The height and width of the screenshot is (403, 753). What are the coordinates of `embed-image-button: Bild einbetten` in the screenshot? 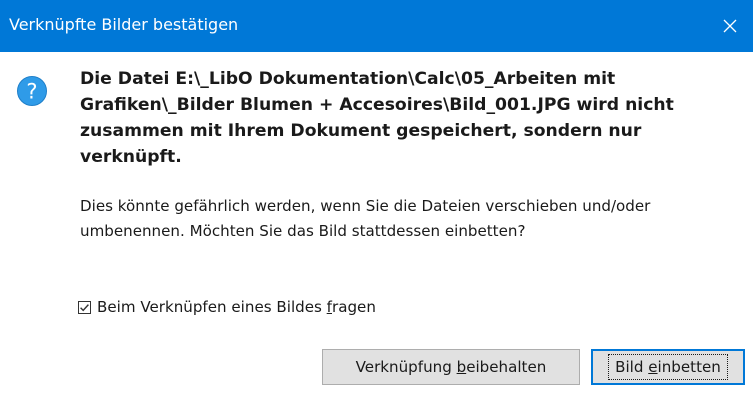 It's located at (668, 367).